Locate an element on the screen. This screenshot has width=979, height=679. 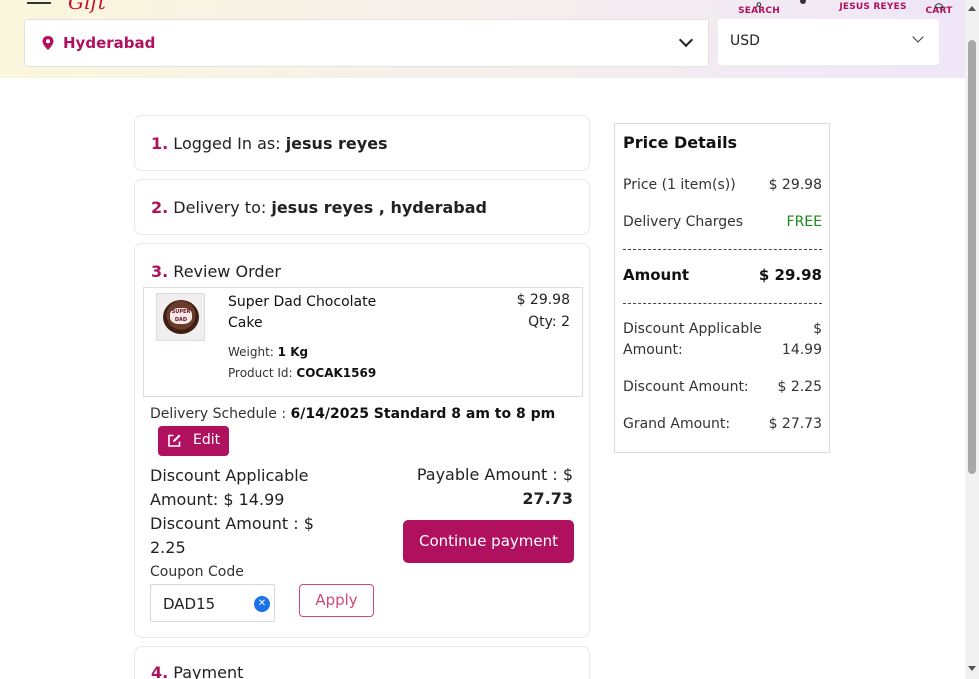
currency-select: USD is located at coordinates (828, 42).